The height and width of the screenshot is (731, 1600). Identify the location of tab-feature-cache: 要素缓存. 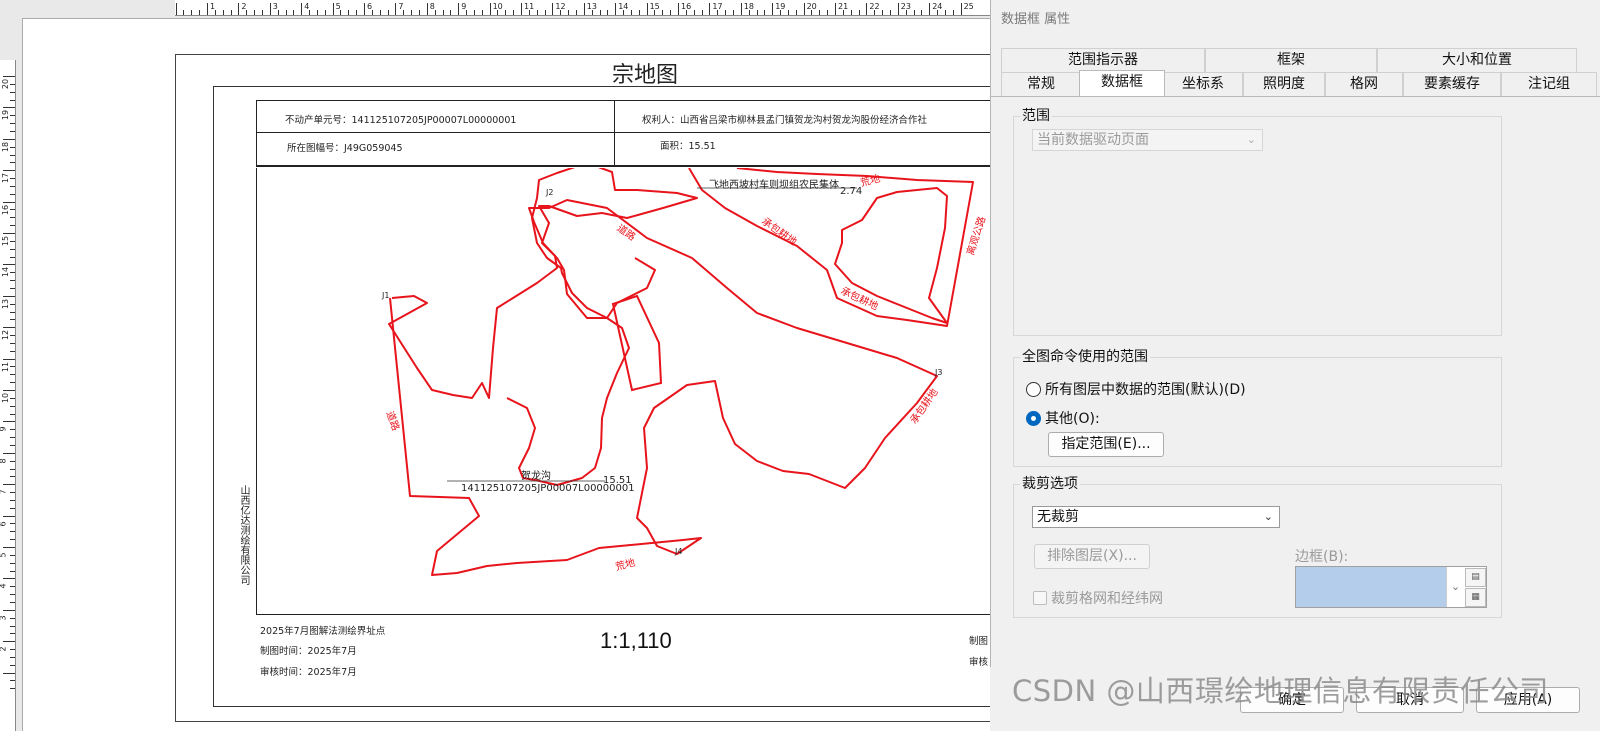
(1452, 84).